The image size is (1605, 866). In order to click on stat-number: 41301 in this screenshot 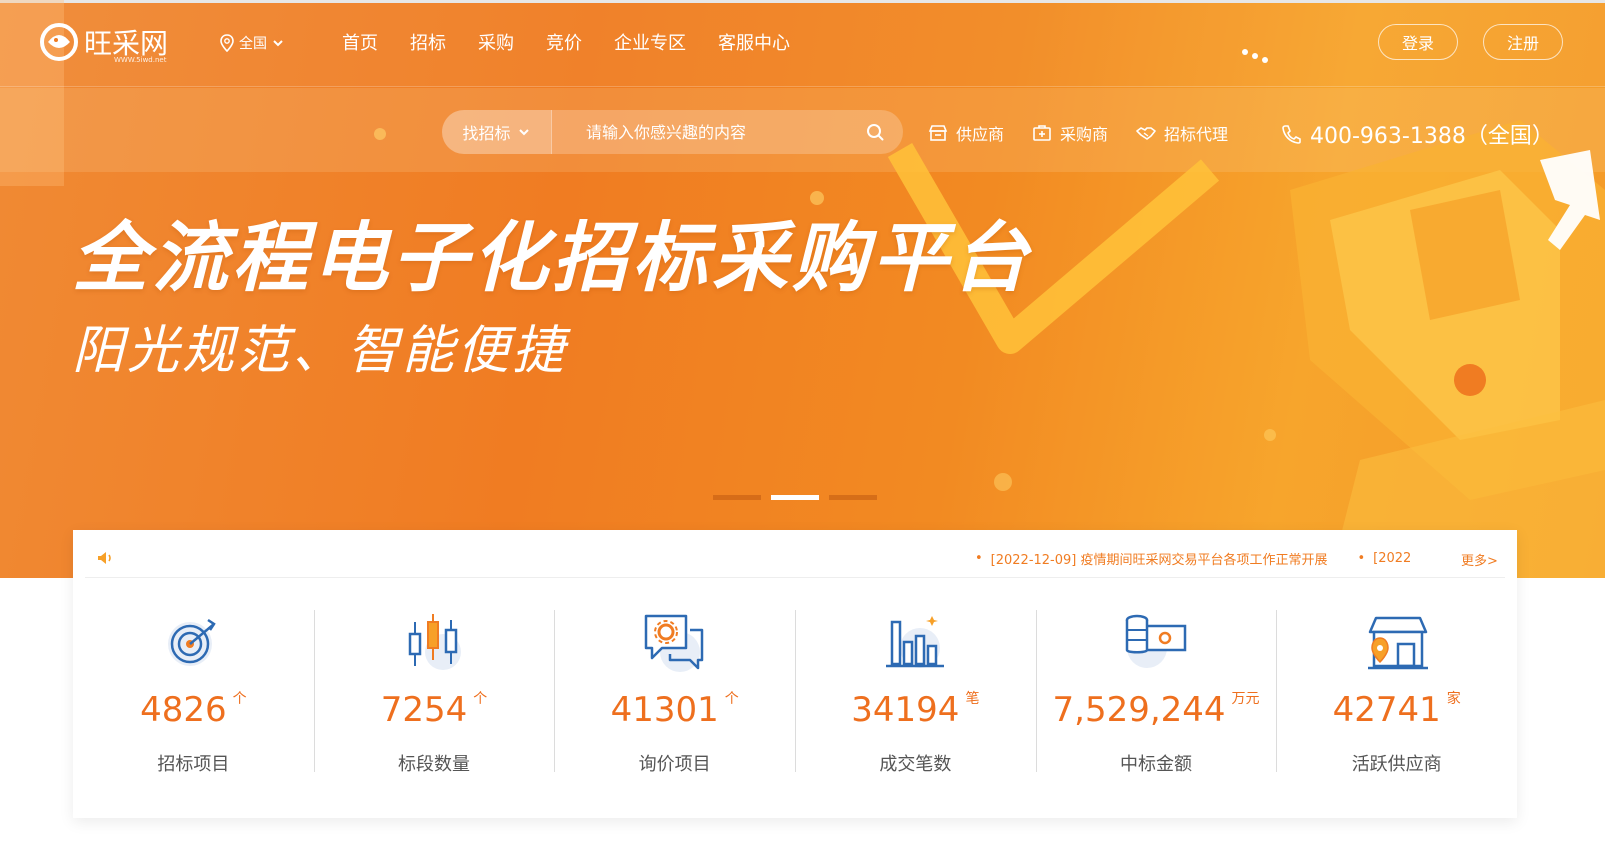, I will do `click(664, 710)`.